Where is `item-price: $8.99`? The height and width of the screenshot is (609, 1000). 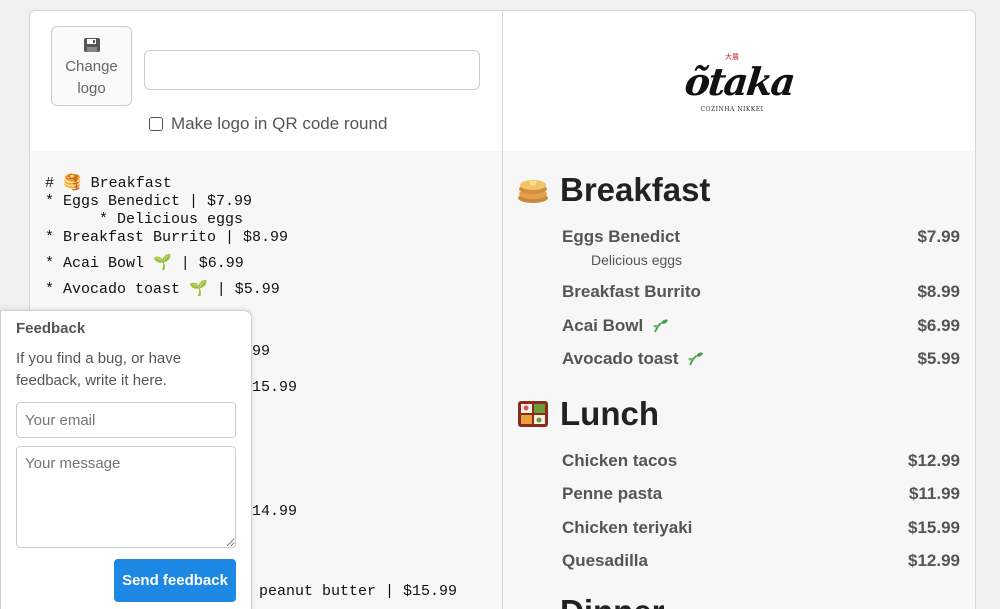
item-price: $8.99 is located at coordinates (938, 291).